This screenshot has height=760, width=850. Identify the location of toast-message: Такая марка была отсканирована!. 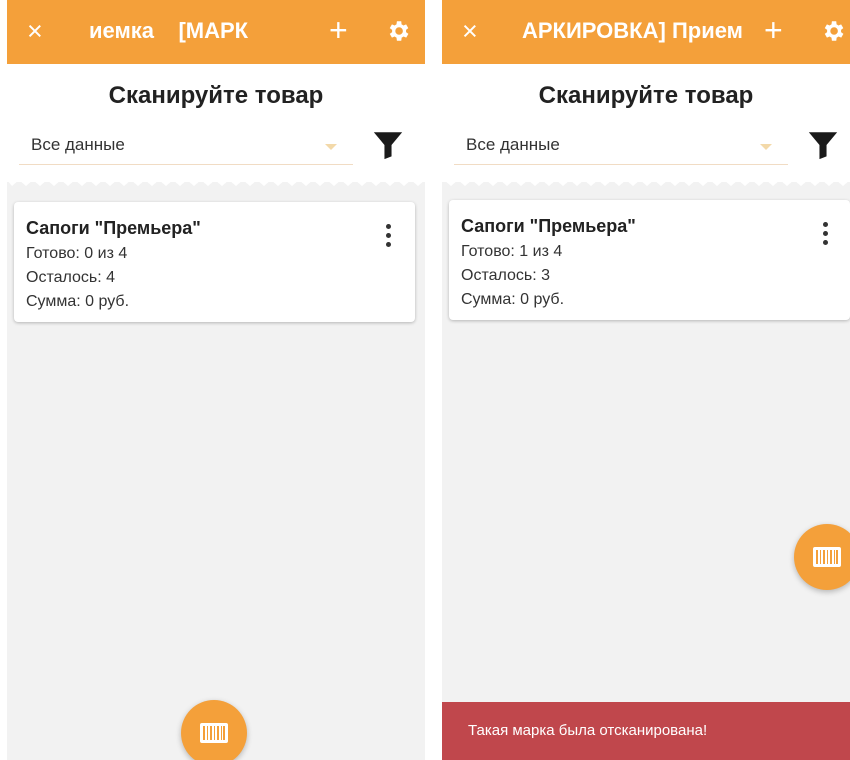
(646, 731).